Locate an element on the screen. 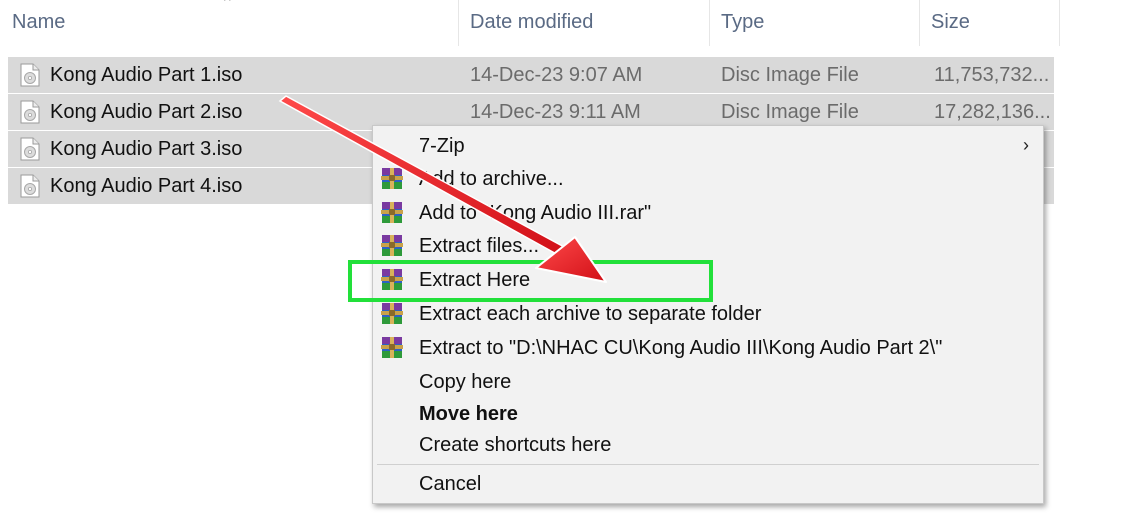 This screenshot has height=527, width=1134. menu-item-label: 7-Zip is located at coordinates (442, 146).